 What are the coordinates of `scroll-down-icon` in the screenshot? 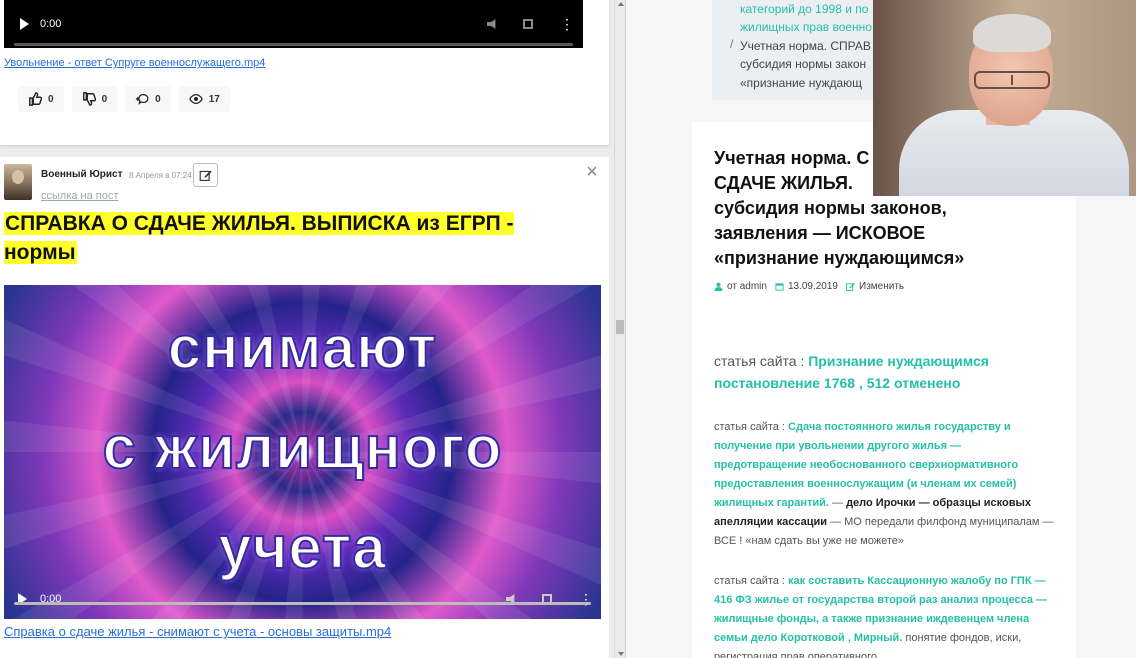 It's located at (621, 654).